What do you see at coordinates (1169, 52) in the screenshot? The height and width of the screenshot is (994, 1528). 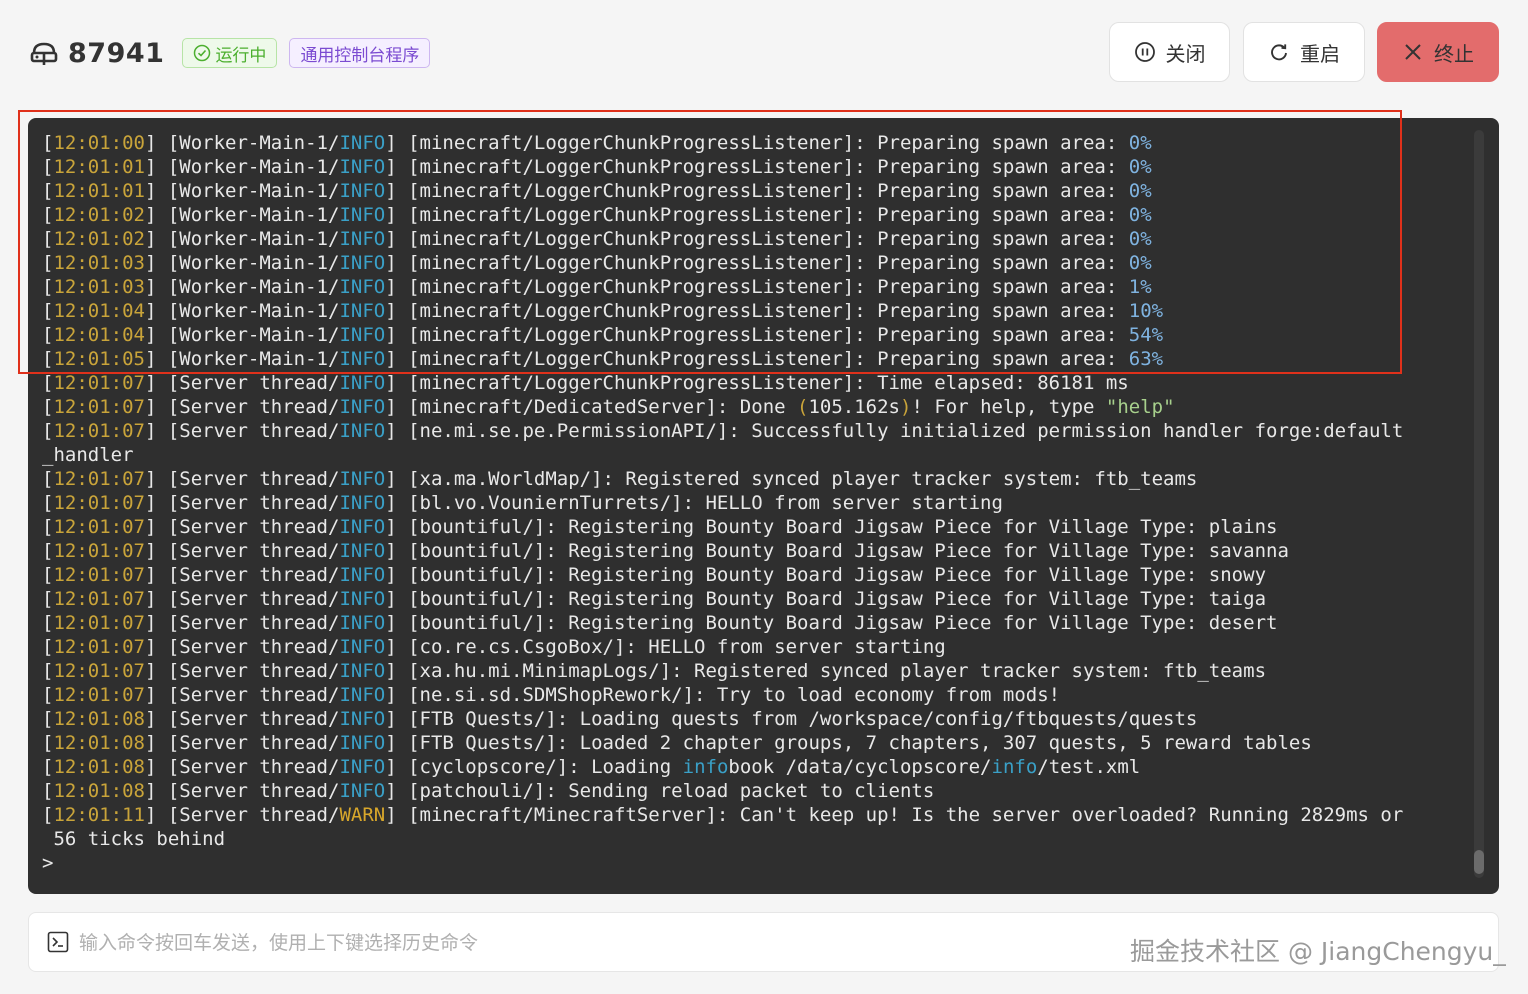 I see `close-button: 关闭` at bounding box center [1169, 52].